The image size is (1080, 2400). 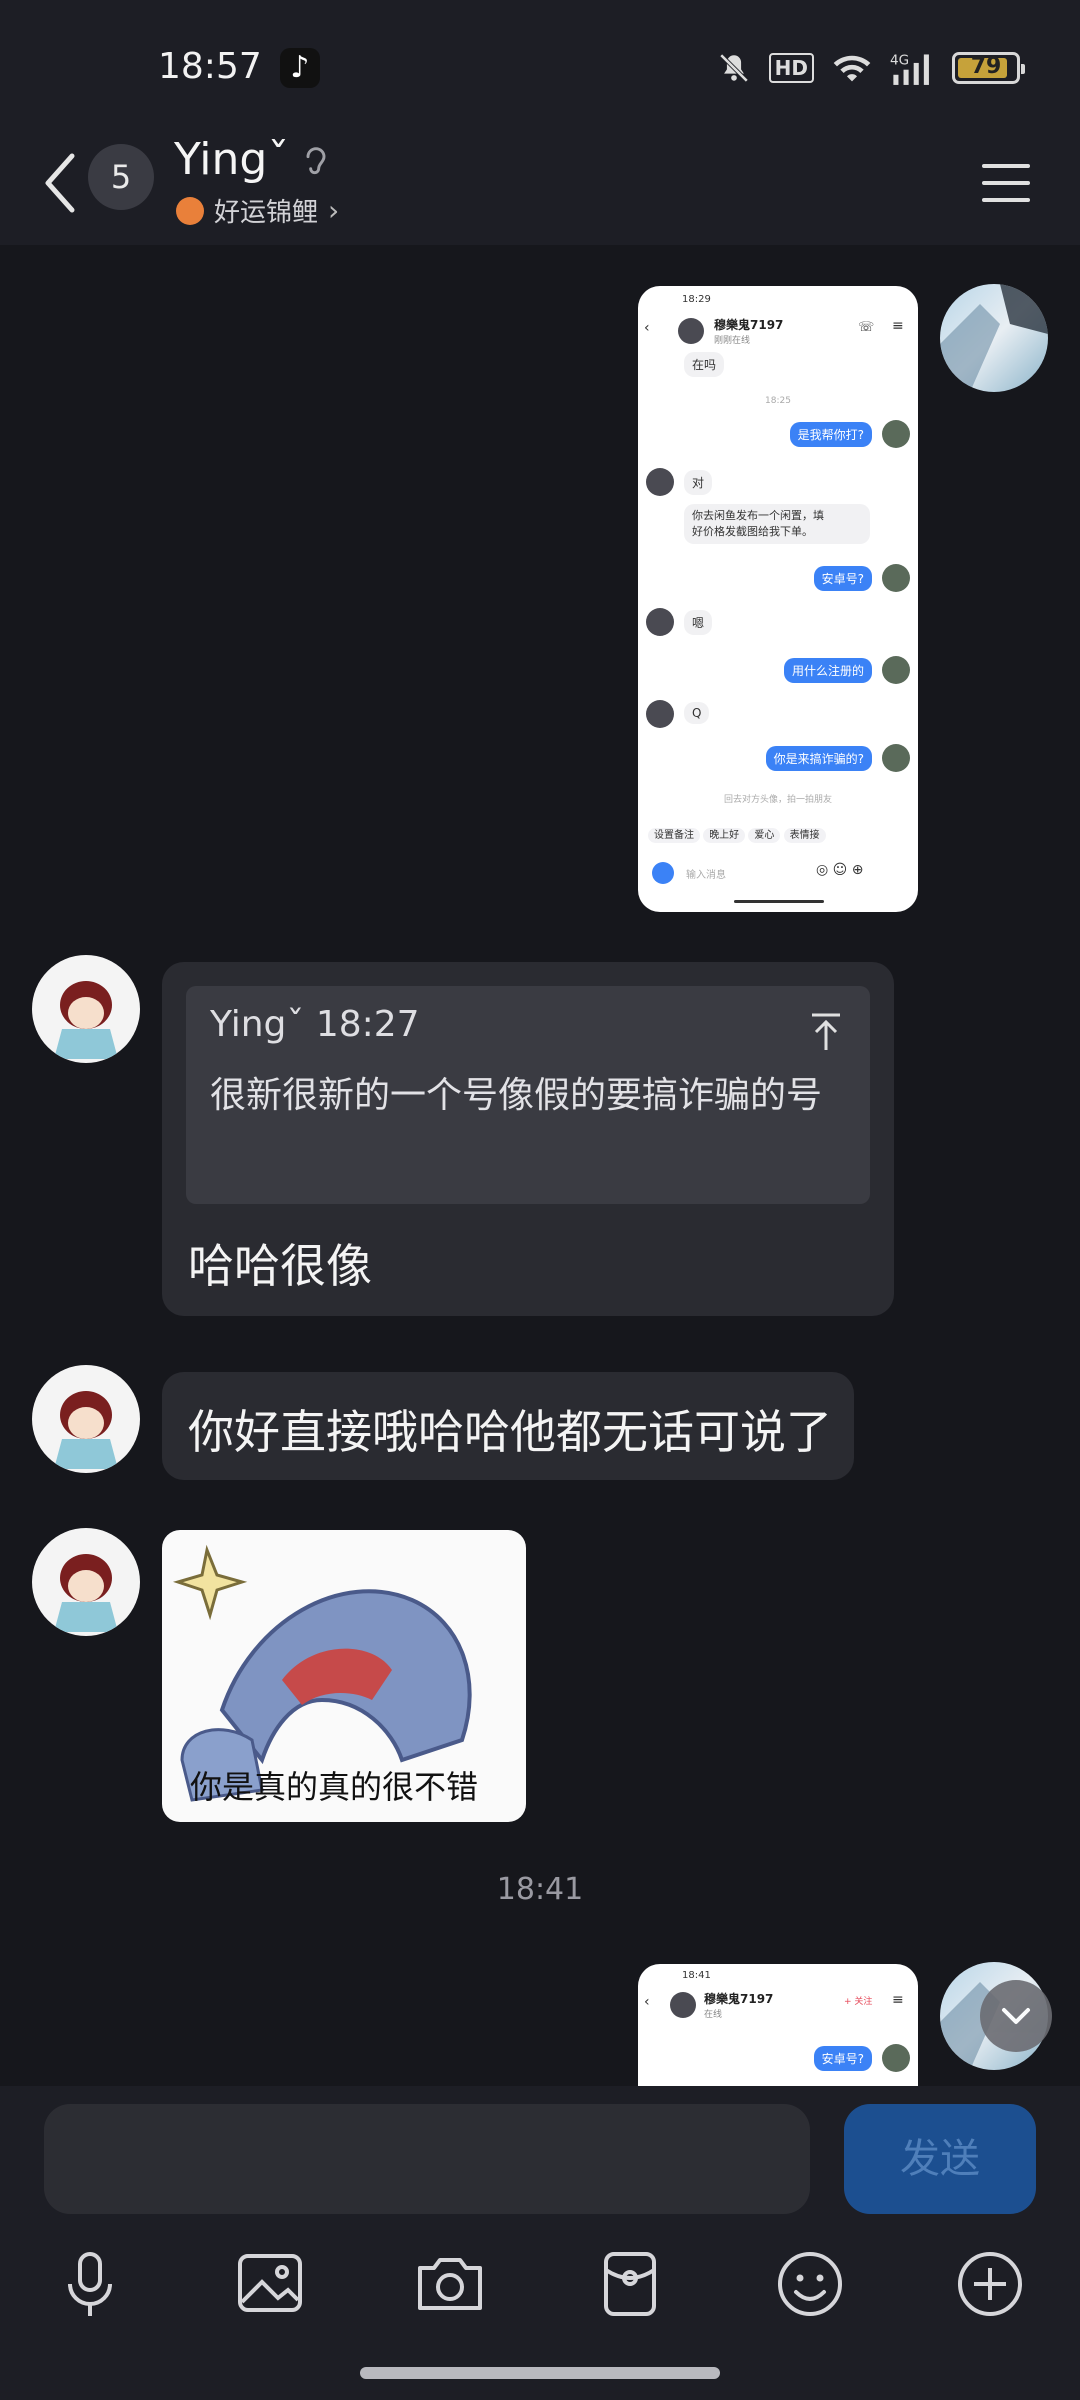 What do you see at coordinates (909, 69) in the screenshot?
I see `signal-icon: 4G` at bounding box center [909, 69].